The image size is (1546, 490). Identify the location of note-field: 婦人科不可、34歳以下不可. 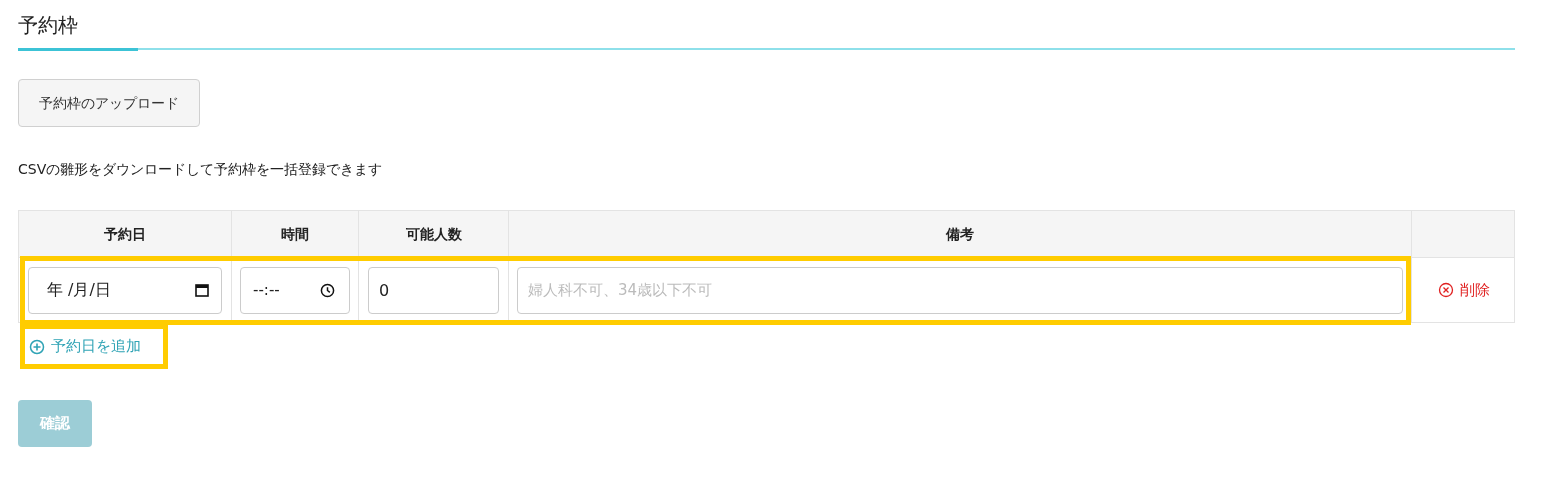
(960, 290).